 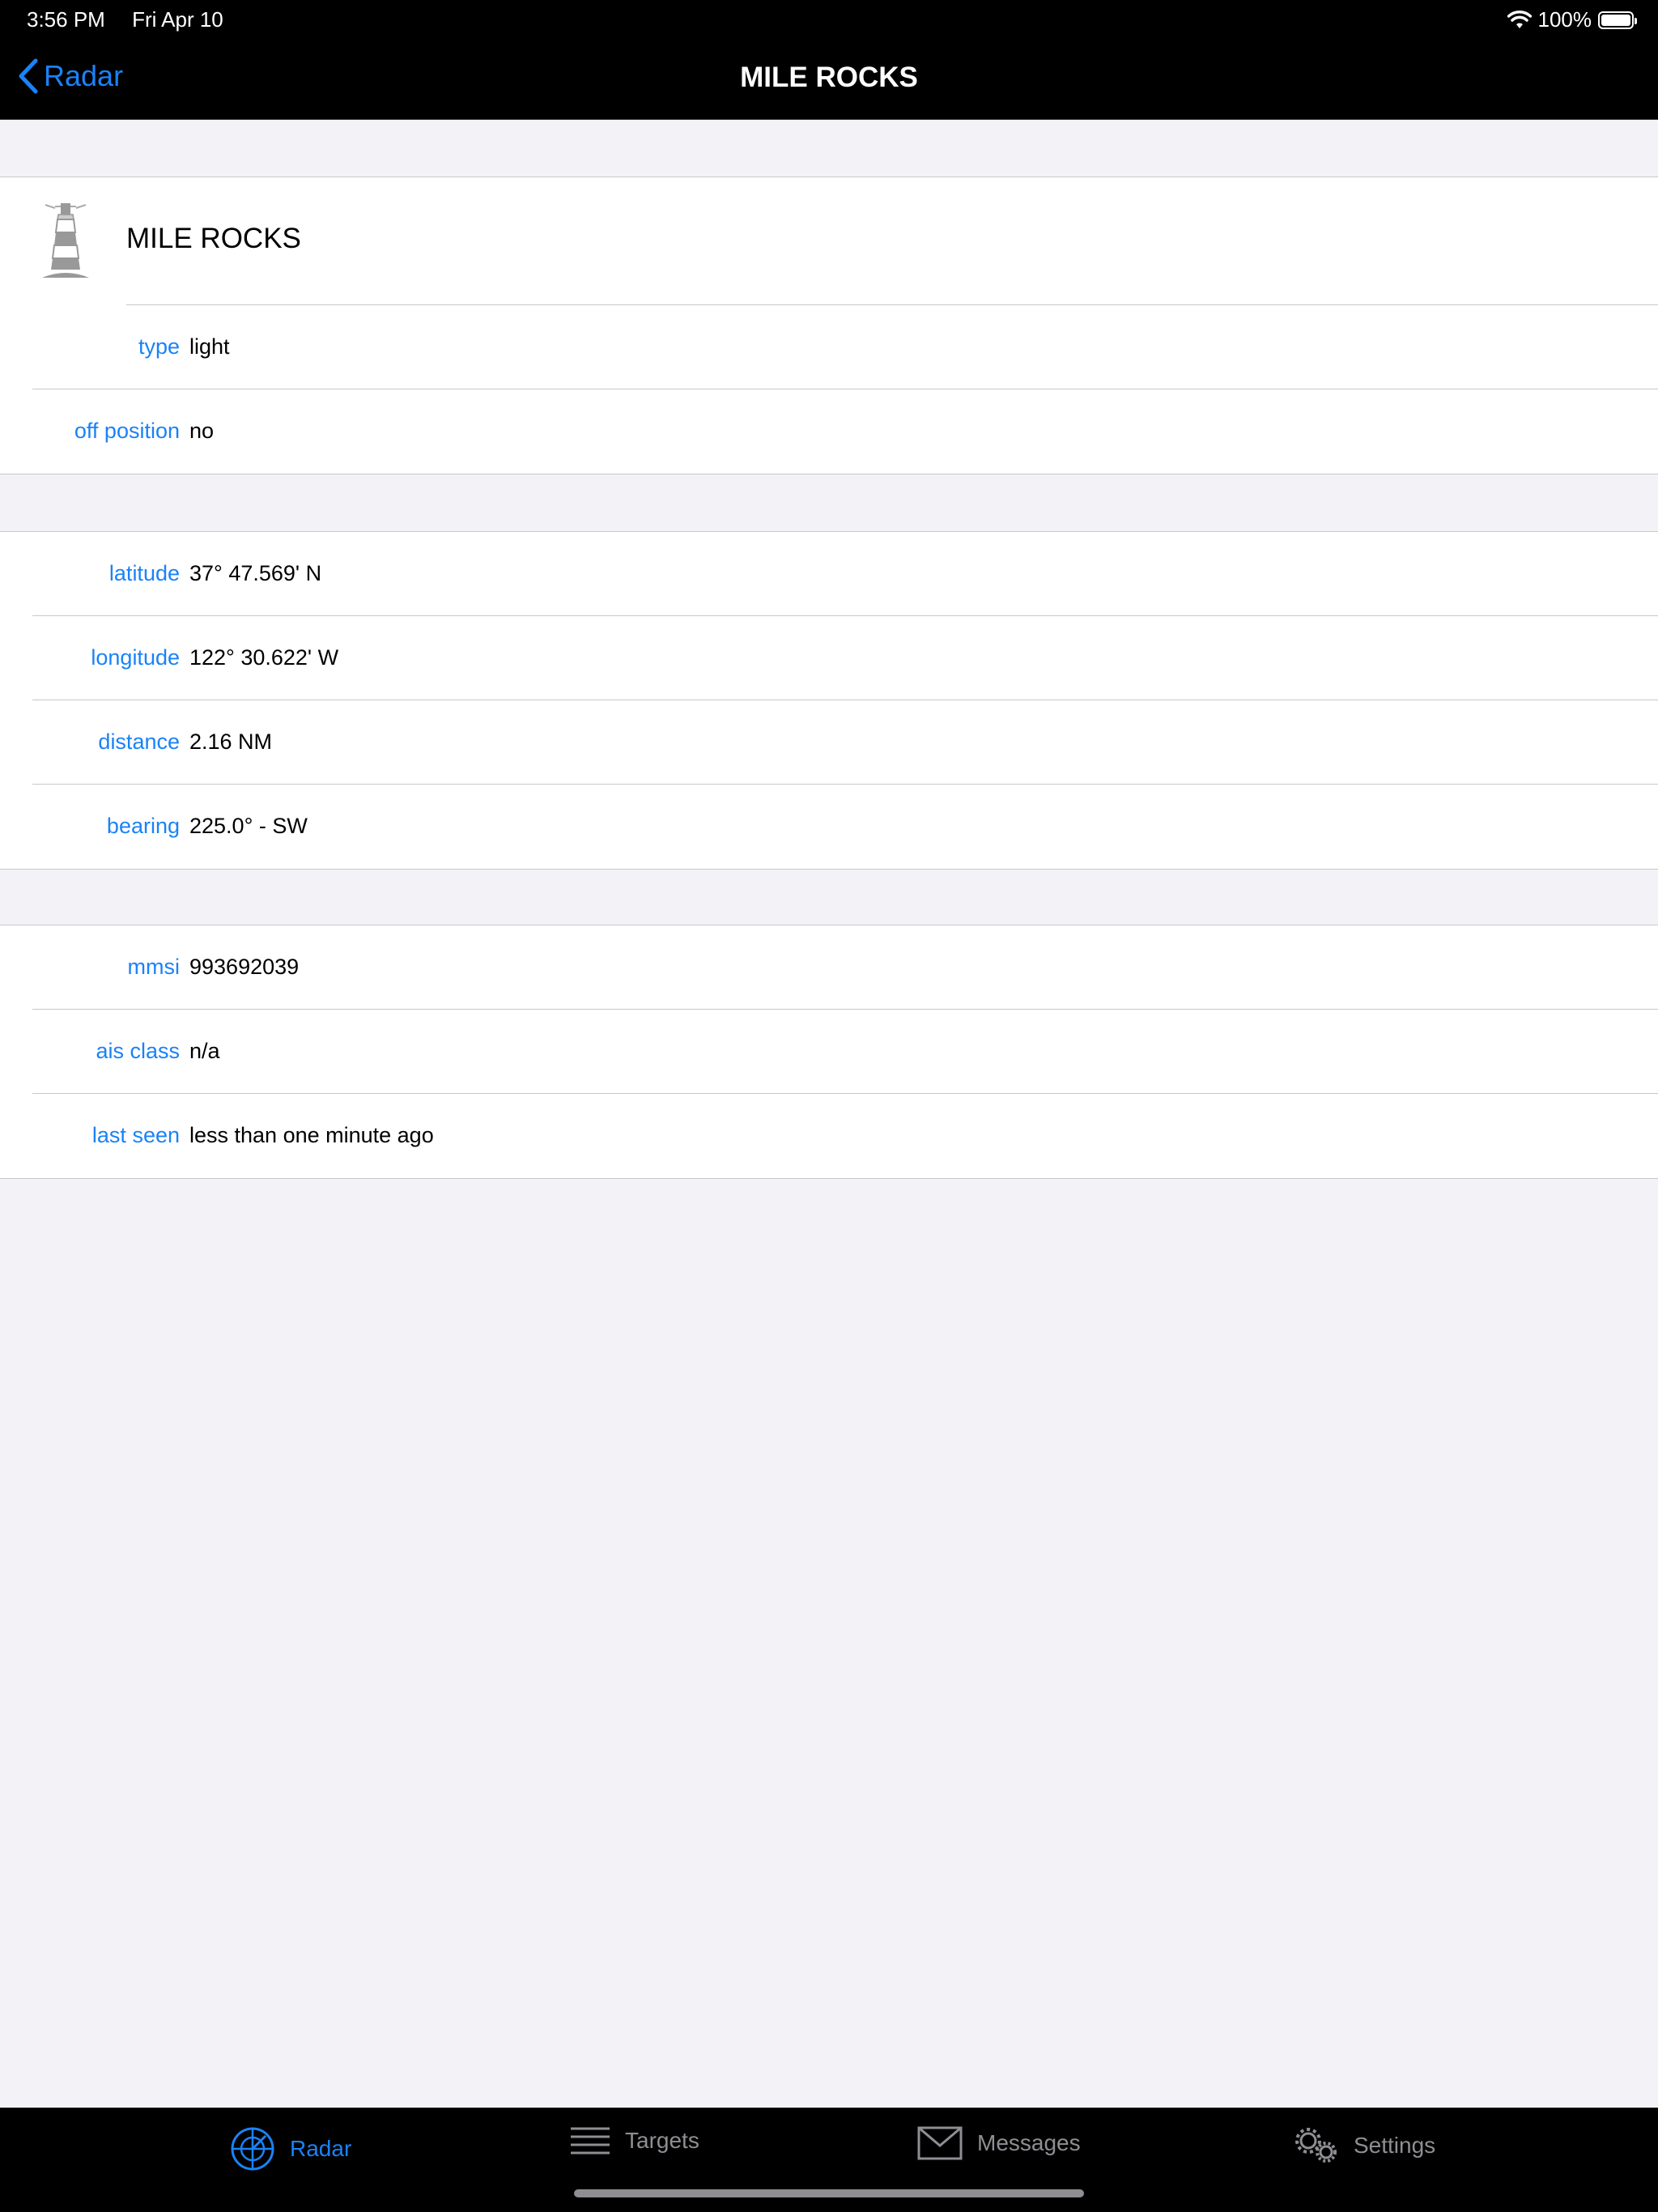 I want to click on radar-icon, so click(x=252, y=2149).